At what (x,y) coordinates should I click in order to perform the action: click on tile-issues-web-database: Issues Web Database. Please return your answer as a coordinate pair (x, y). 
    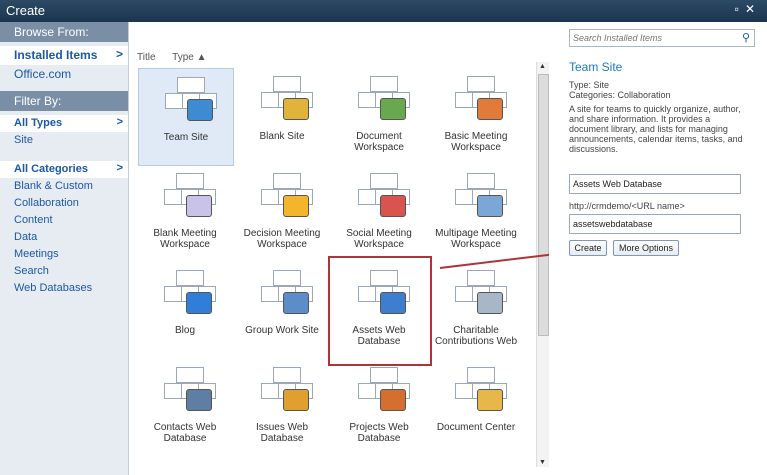
    Looking at the image, I should click on (282, 407).